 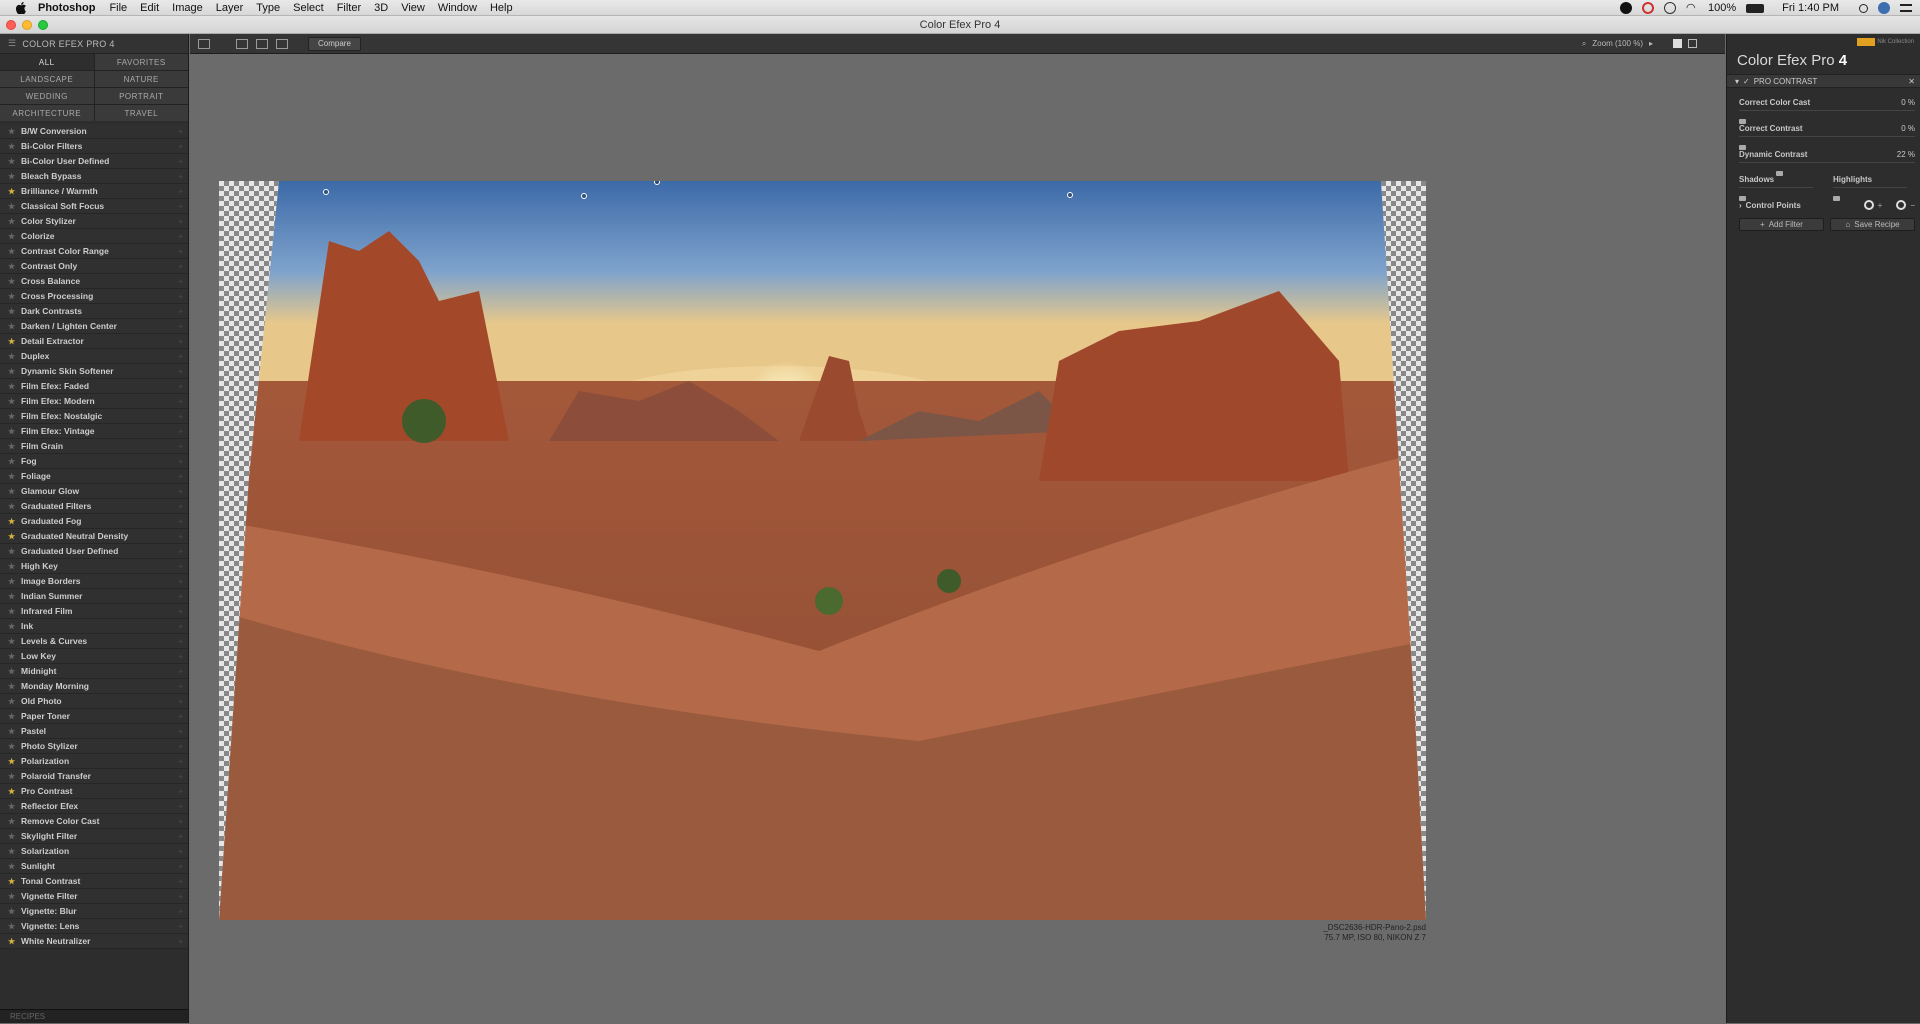 I want to click on user-avatar-icon, so click(x=1884, y=8).